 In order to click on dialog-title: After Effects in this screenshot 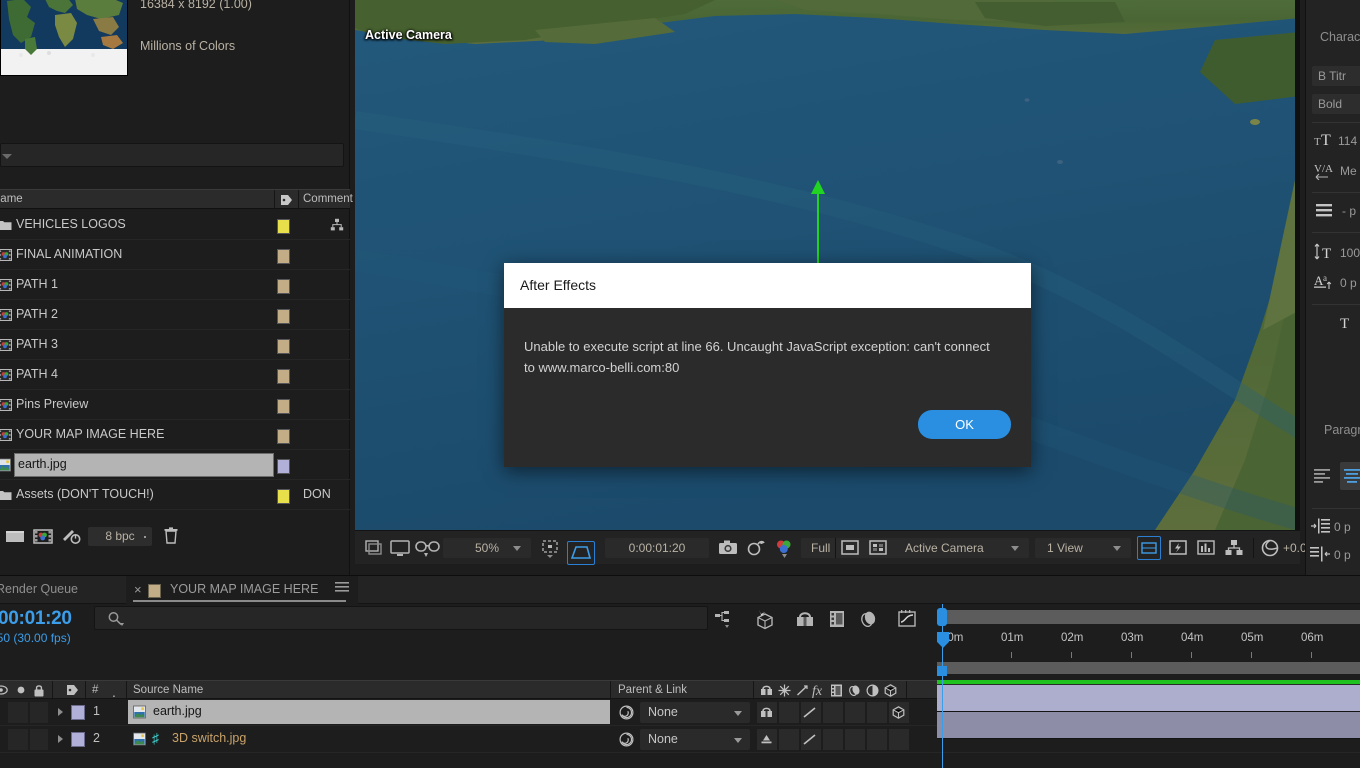, I will do `click(558, 285)`.